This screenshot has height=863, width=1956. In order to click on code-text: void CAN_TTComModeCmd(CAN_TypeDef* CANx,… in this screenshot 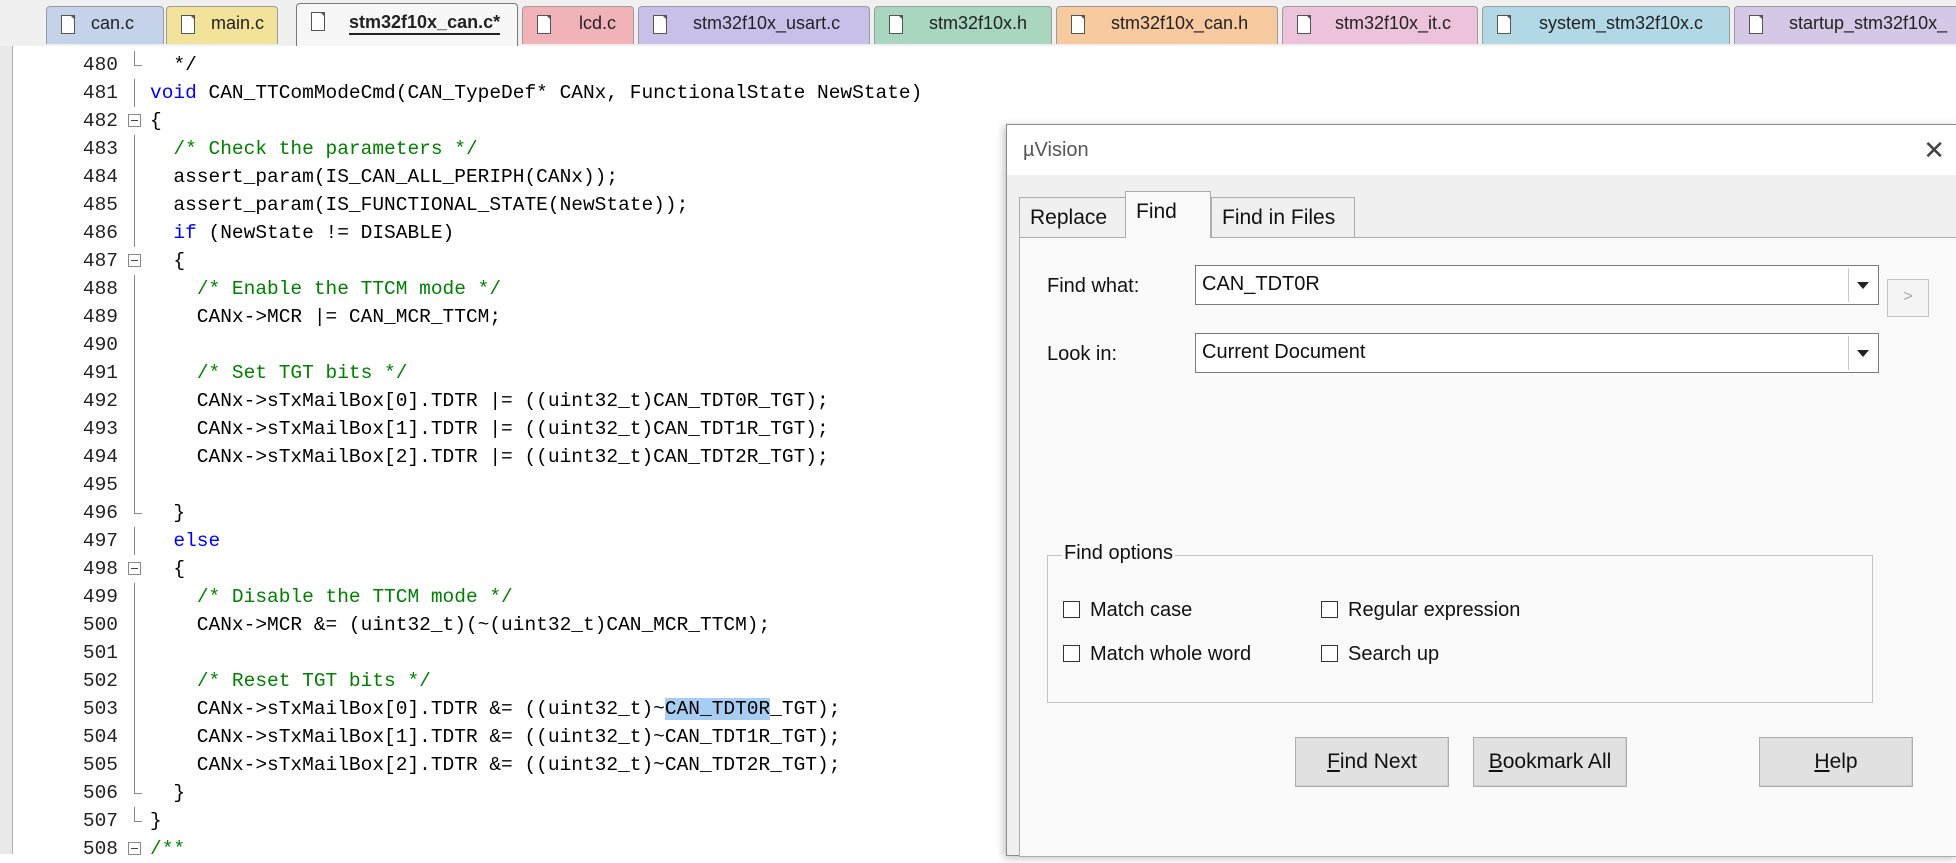, I will do `click(536, 93)`.